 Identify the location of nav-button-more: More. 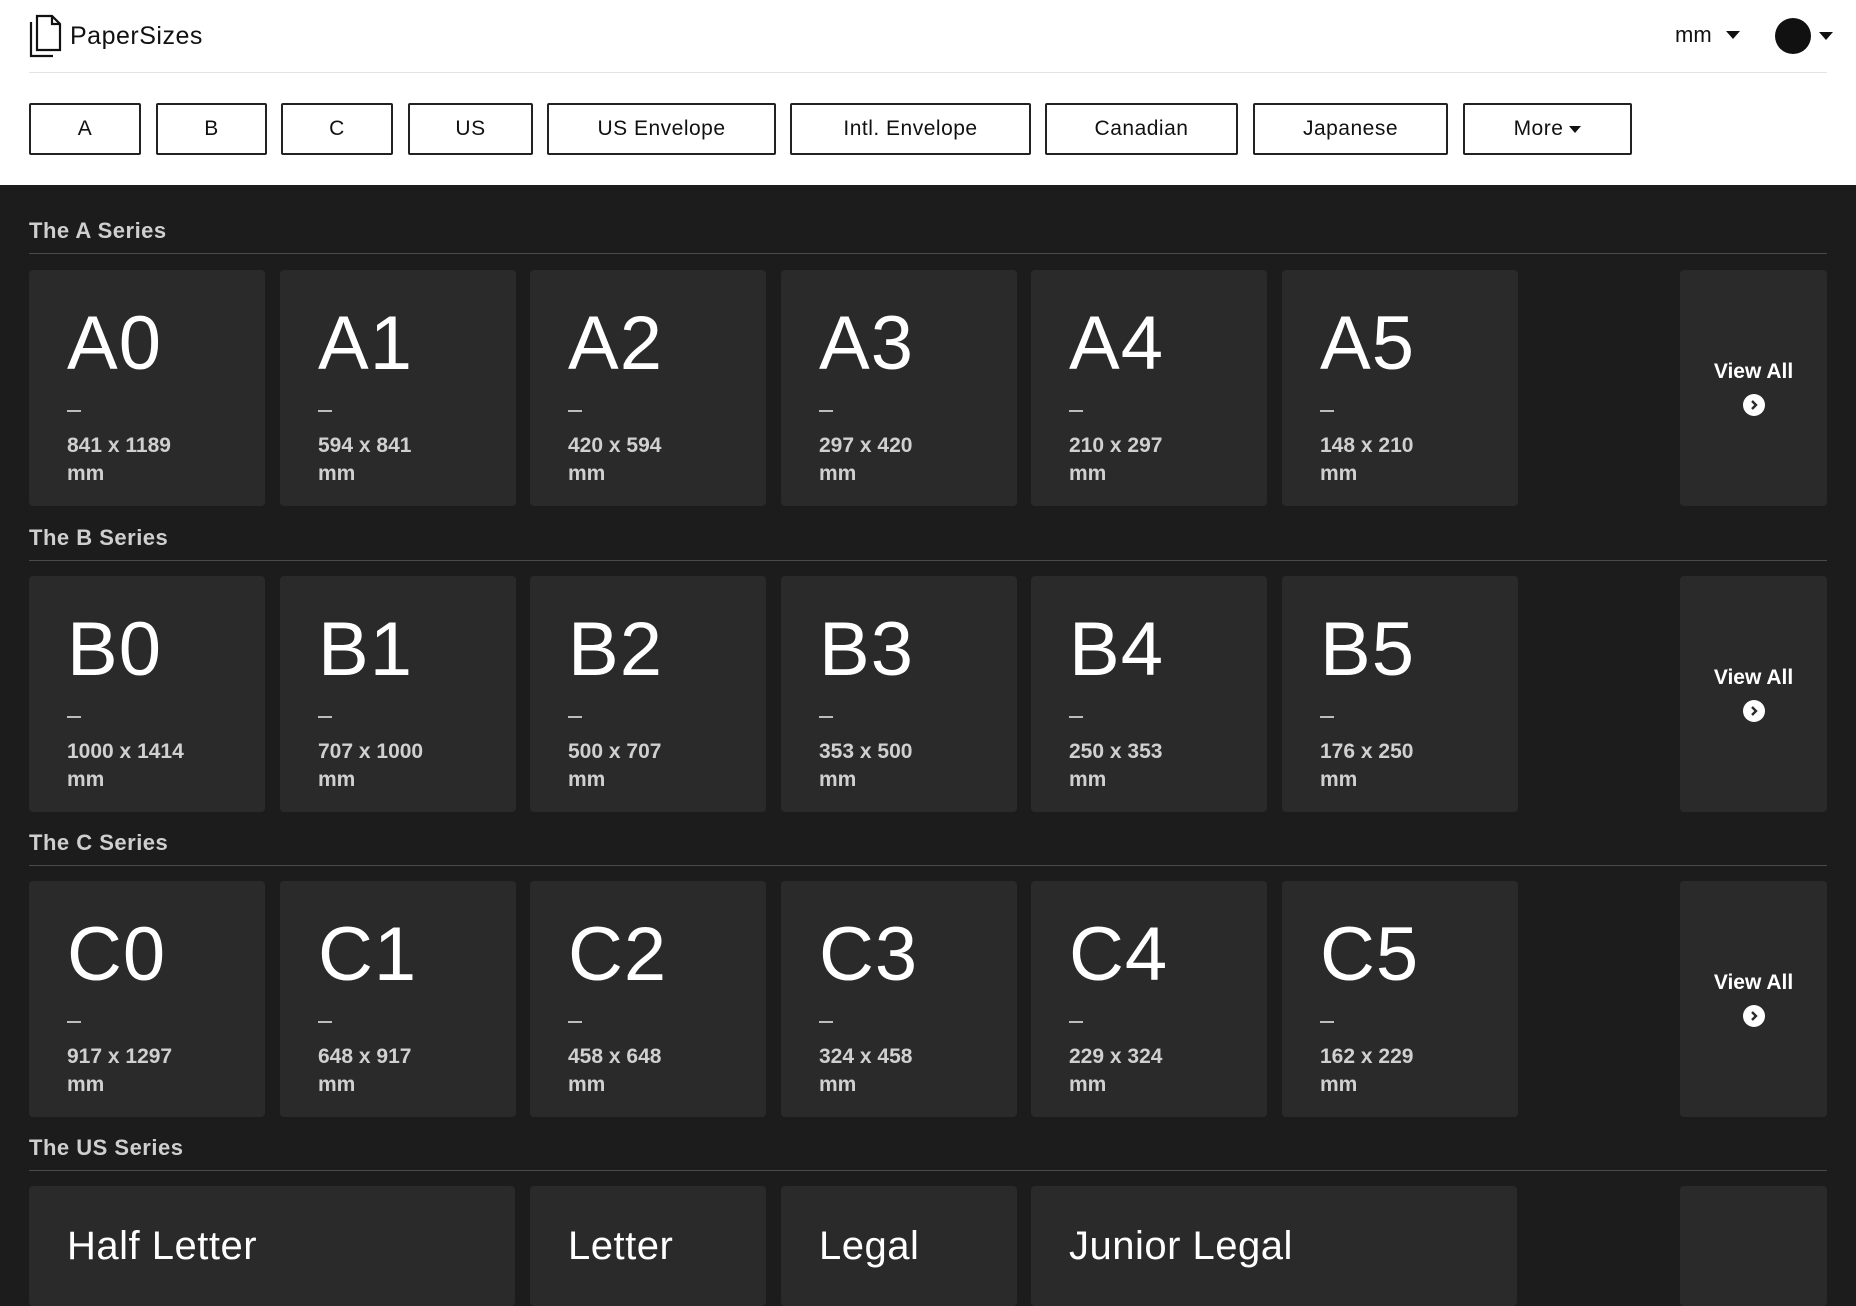
(1547, 129).